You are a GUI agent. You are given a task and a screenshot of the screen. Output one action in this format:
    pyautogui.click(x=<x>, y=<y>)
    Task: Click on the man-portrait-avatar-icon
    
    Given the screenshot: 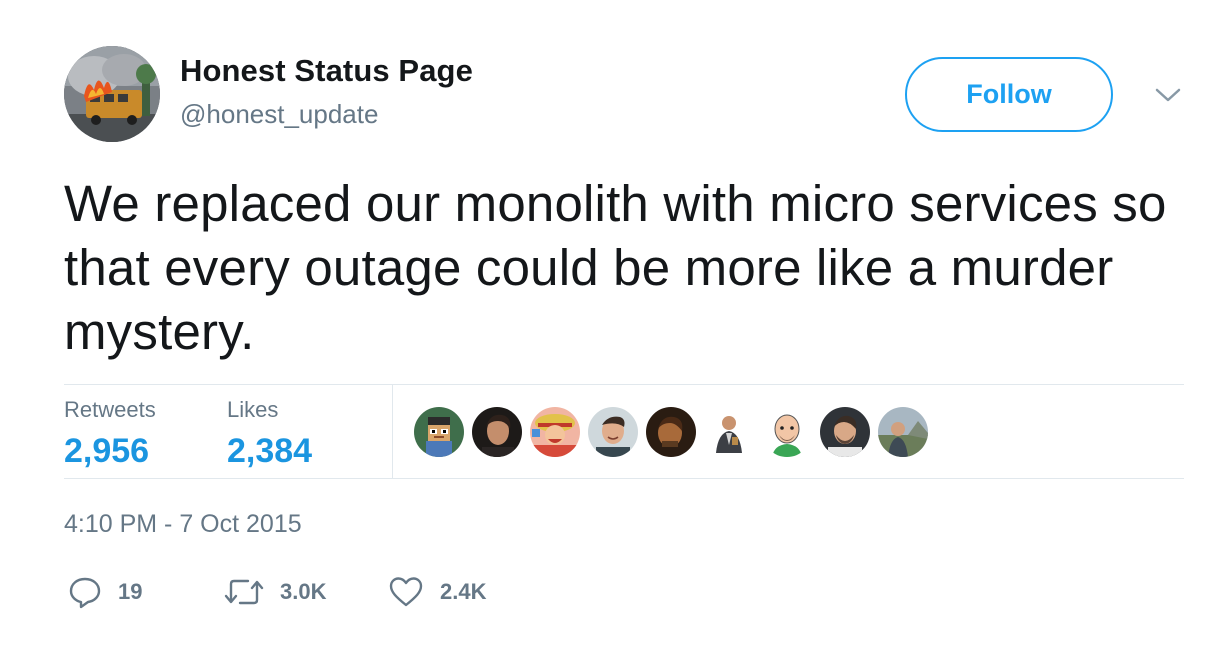 What is the action you would take?
    pyautogui.click(x=497, y=432)
    